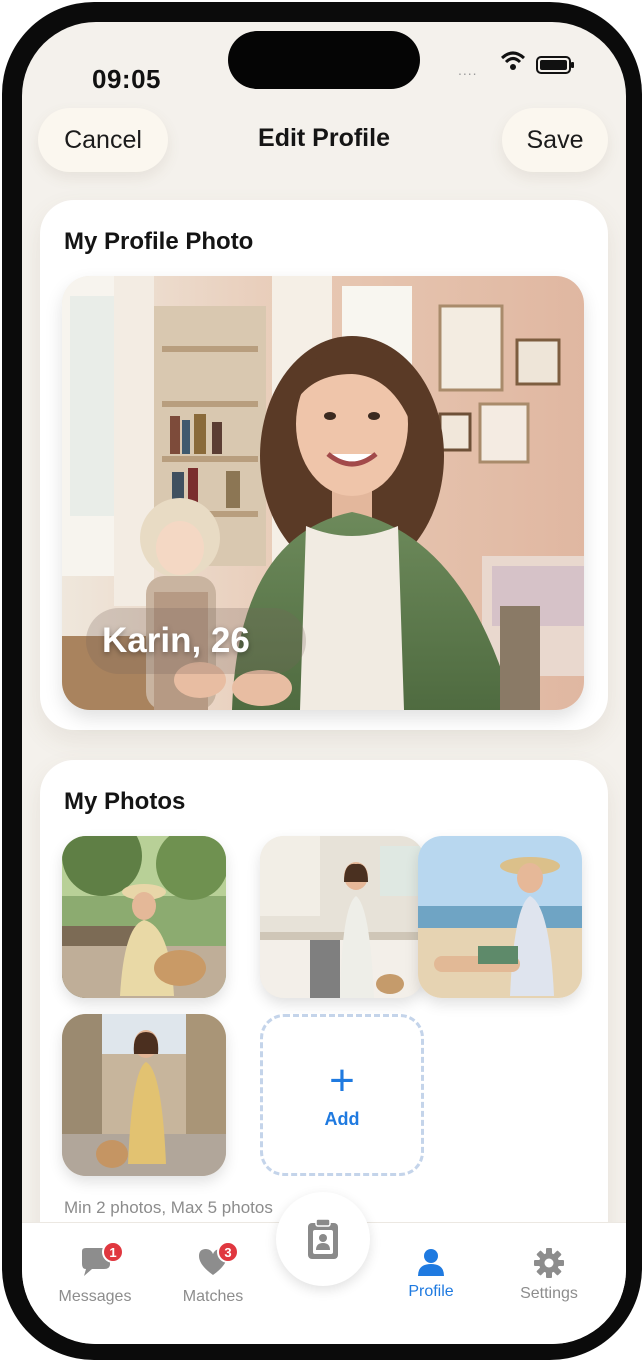  I want to click on center-id-card-button, so click(323, 1239).